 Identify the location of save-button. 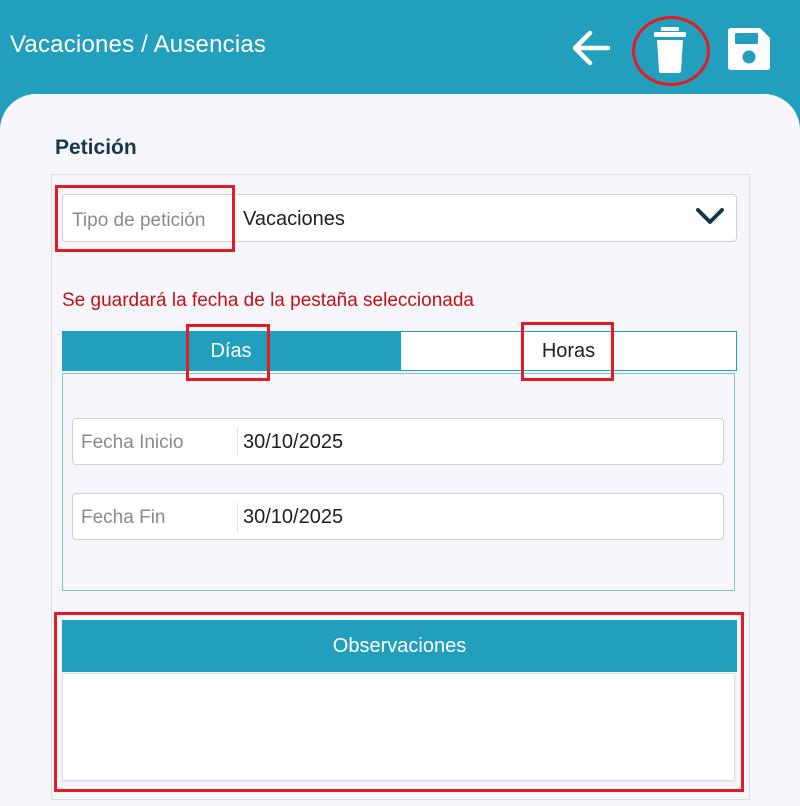
(749, 49).